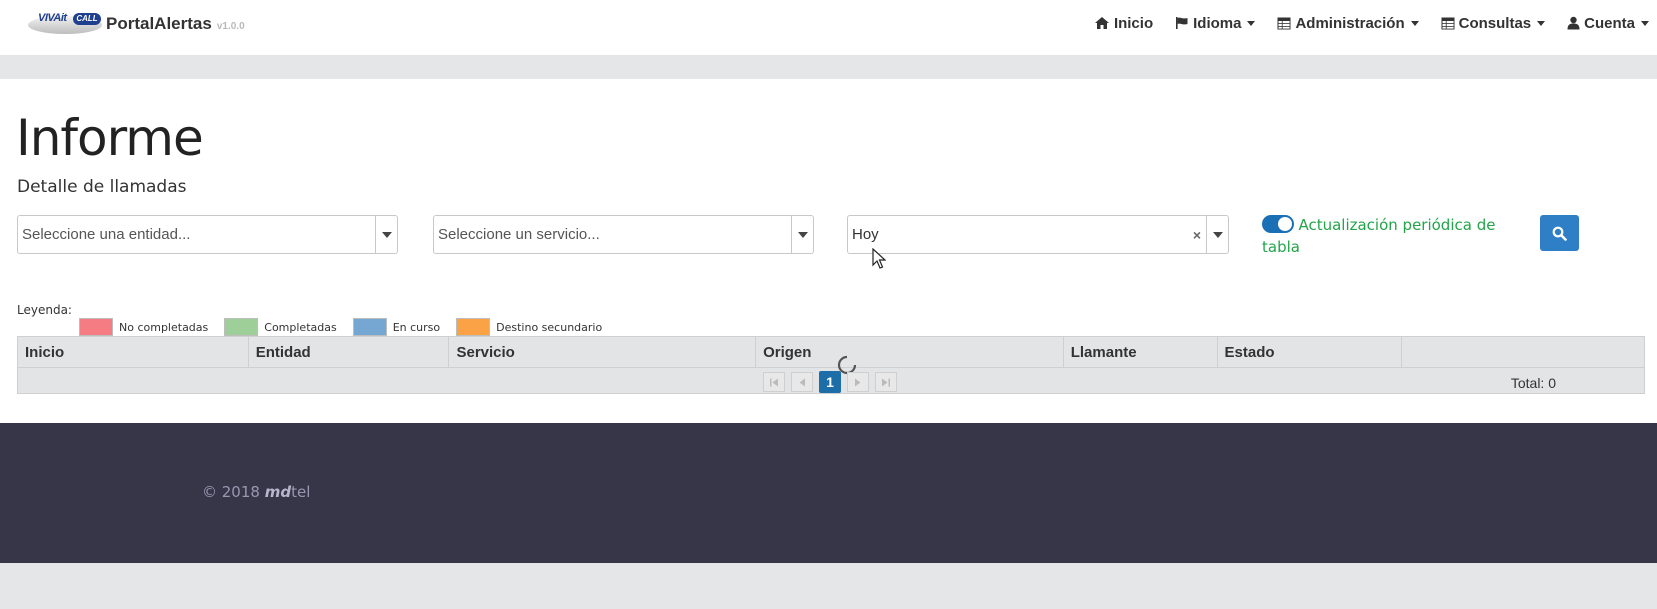 The height and width of the screenshot is (609, 1657). What do you see at coordinates (164, 327) in the screenshot?
I see `legend-item-label: No completadas` at bounding box center [164, 327].